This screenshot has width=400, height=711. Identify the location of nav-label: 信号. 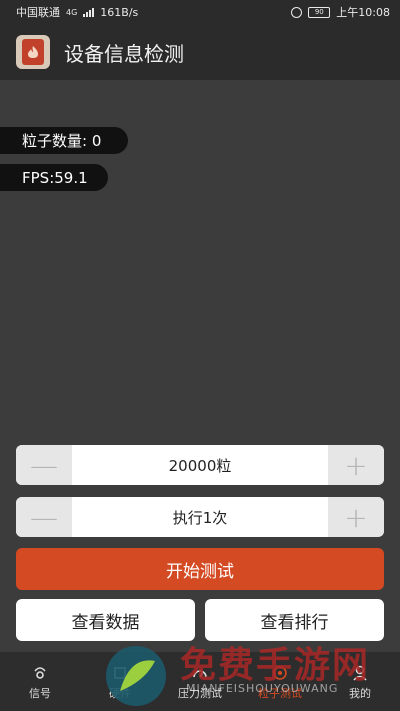
(40, 693).